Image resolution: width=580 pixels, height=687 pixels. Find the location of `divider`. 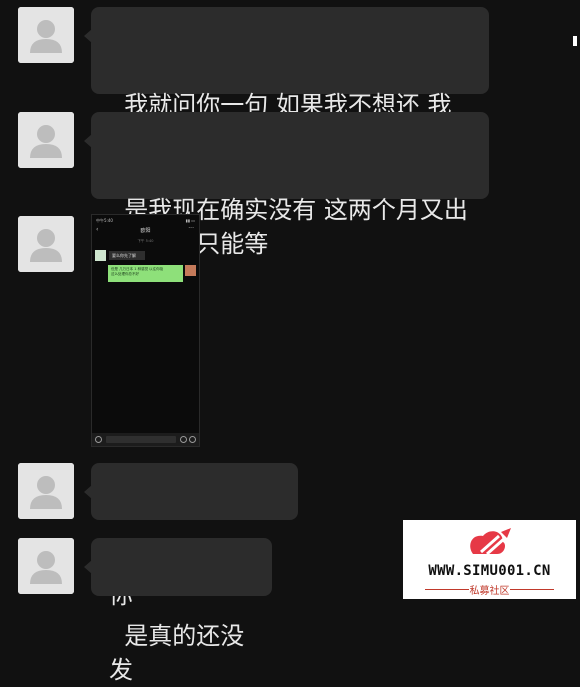

divider is located at coordinates (532, 589).